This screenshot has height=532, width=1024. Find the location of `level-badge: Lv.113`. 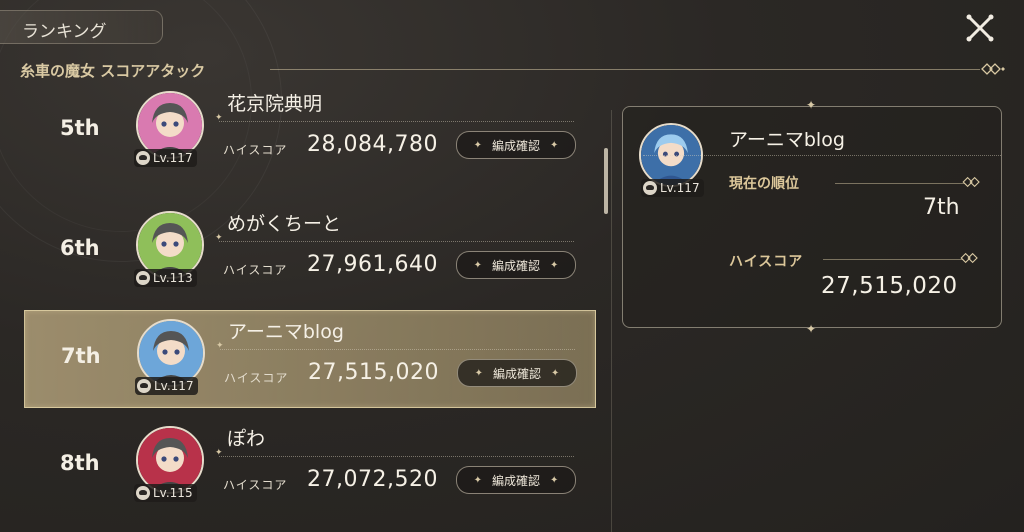

level-badge: Lv.113 is located at coordinates (165, 278).